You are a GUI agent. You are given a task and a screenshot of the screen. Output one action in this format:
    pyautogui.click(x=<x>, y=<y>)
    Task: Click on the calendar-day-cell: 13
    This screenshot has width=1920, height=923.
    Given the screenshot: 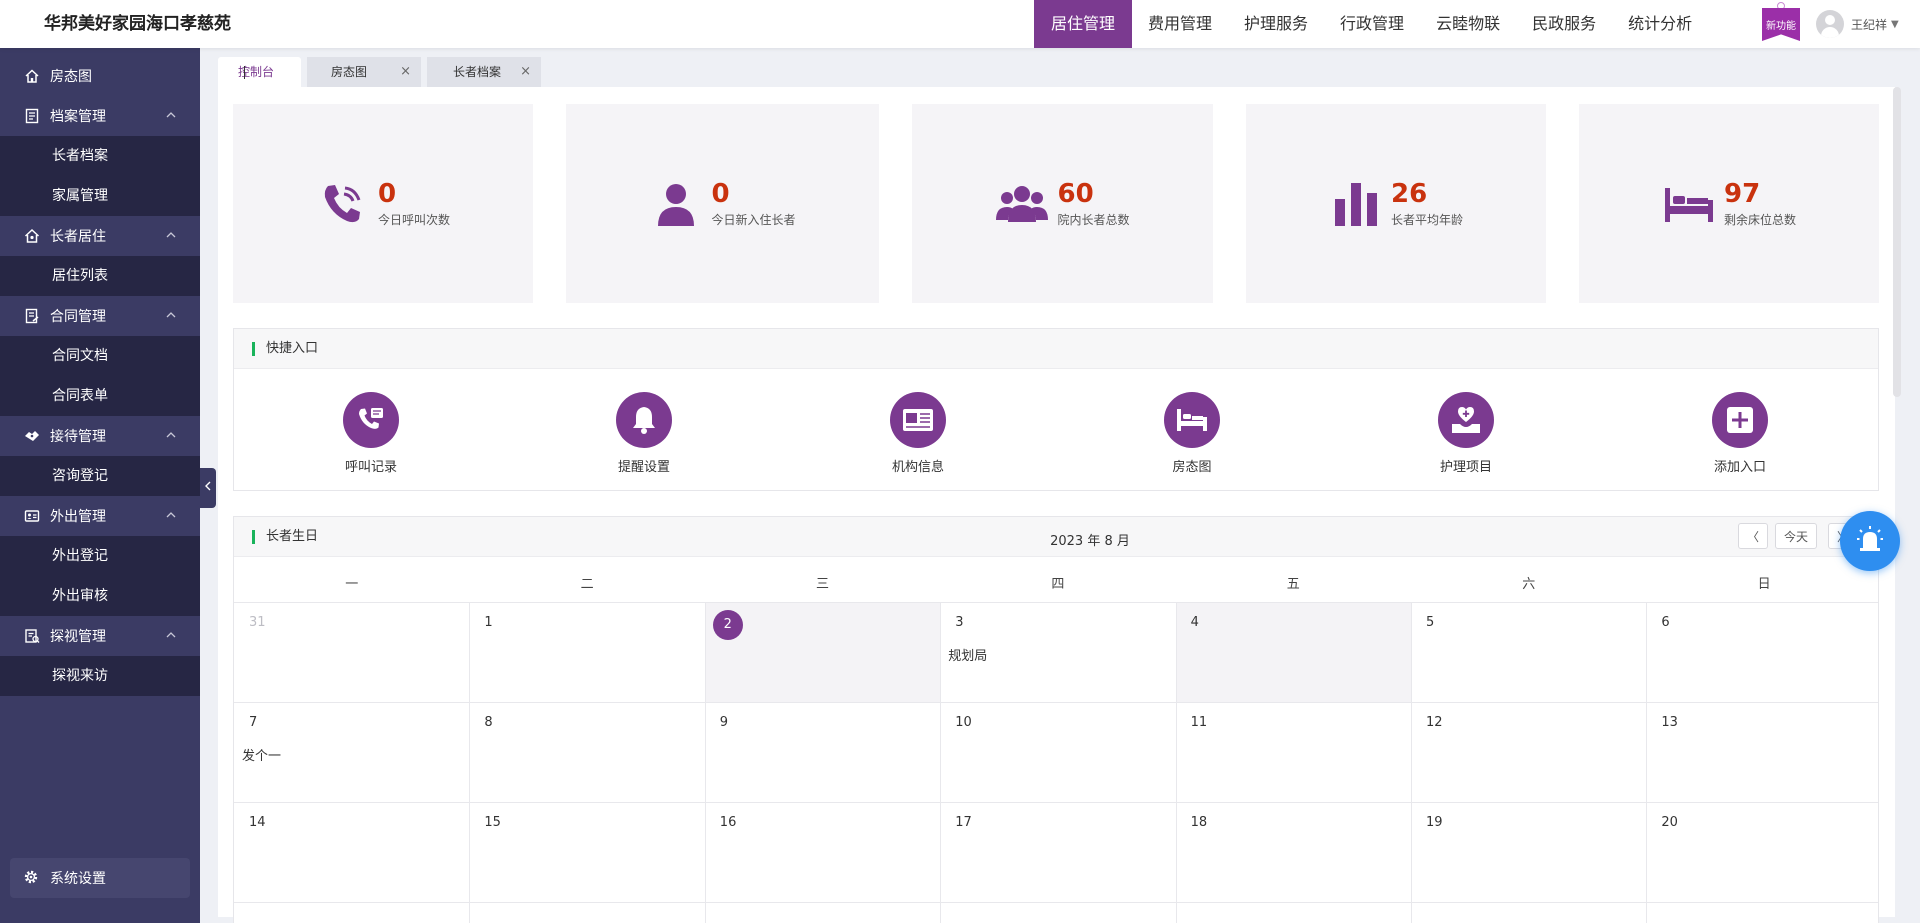 What is the action you would take?
    pyautogui.click(x=1763, y=752)
    